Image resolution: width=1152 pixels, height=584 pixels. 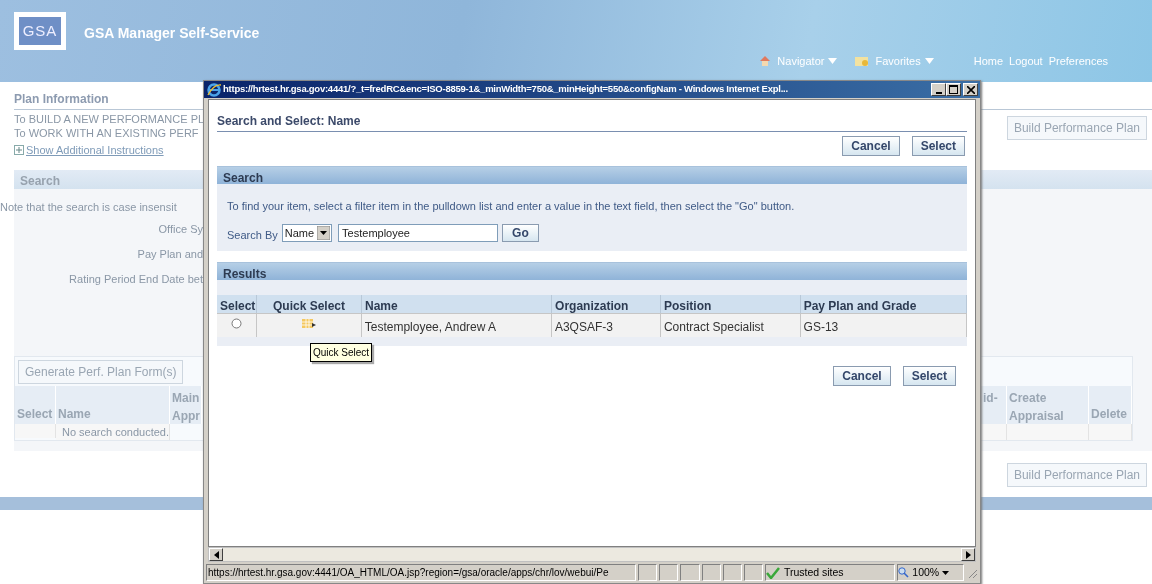 What do you see at coordinates (592, 271) in the screenshot?
I see `section-header: Results` at bounding box center [592, 271].